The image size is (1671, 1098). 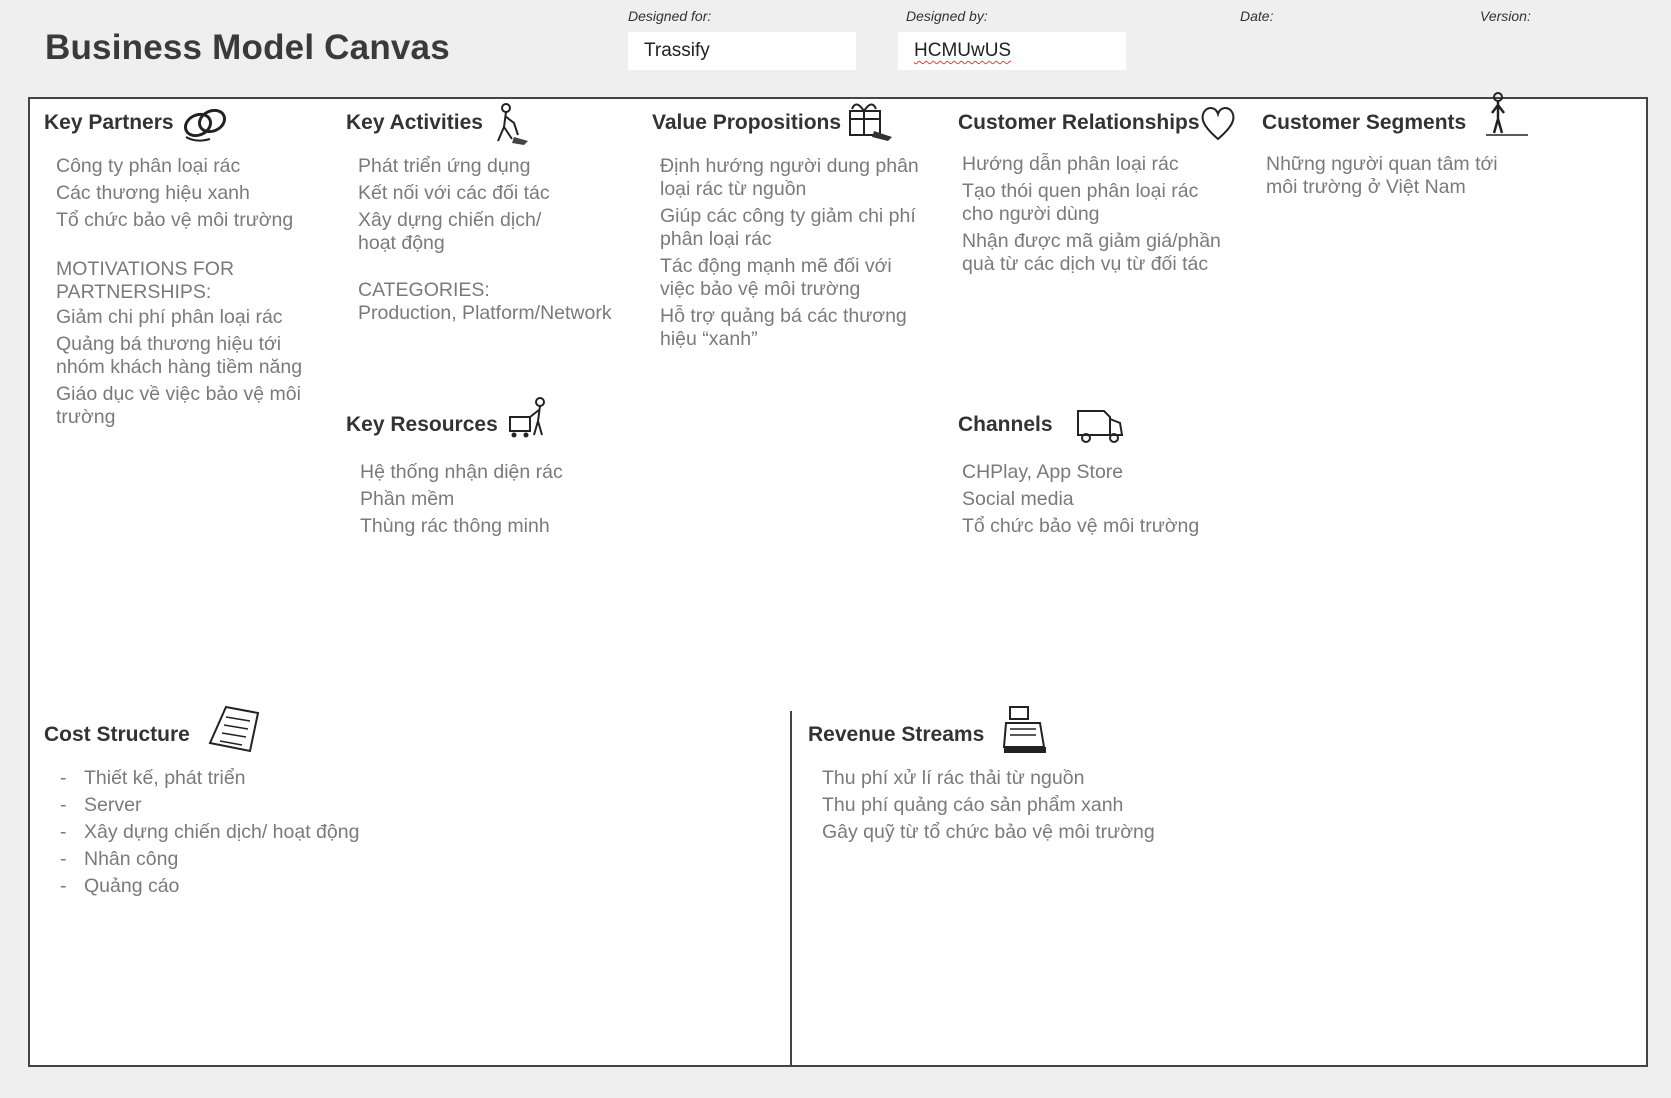 What do you see at coordinates (454, 193) in the screenshot?
I see `list-item: Kết nối với các đối tác` at bounding box center [454, 193].